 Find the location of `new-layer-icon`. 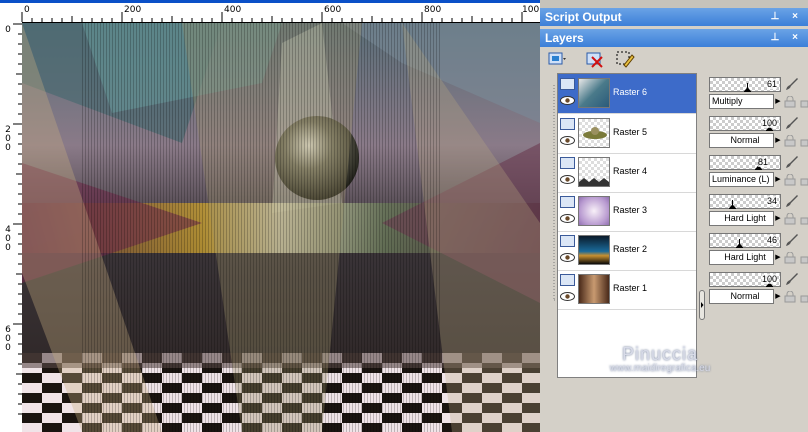

new-layer-icon is located at coordinates (557, 58).